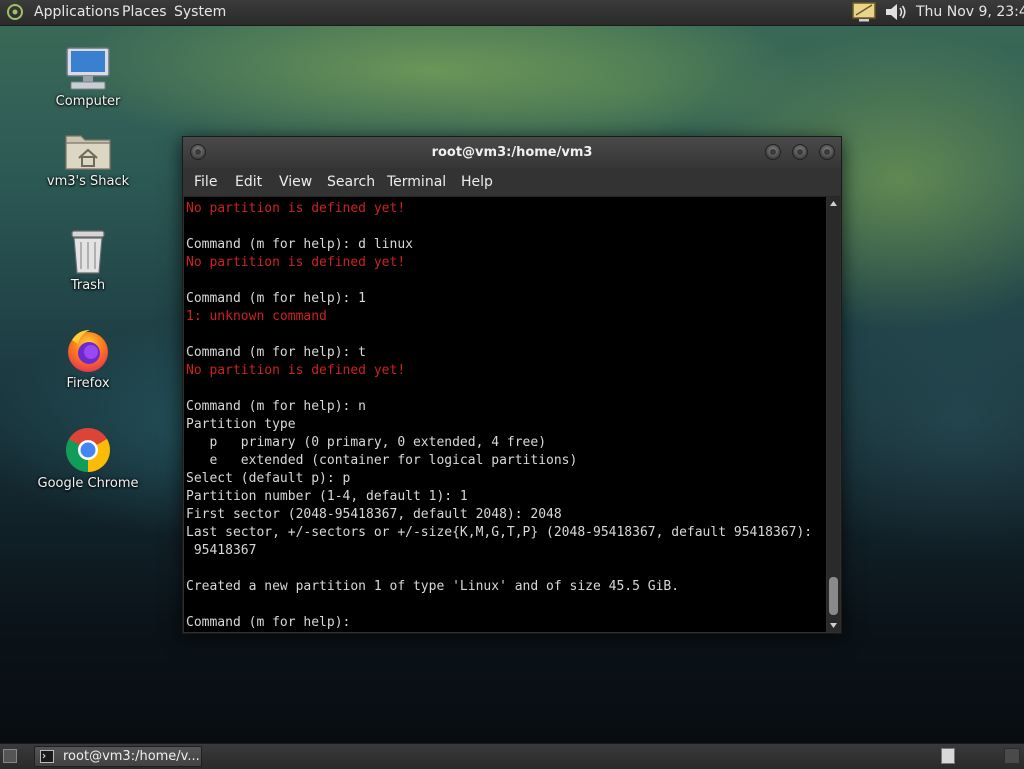  What do you see at coordinates (477, 182) in the screenshot?
I see `menu-help: Help` at bounding box center [477, 182].